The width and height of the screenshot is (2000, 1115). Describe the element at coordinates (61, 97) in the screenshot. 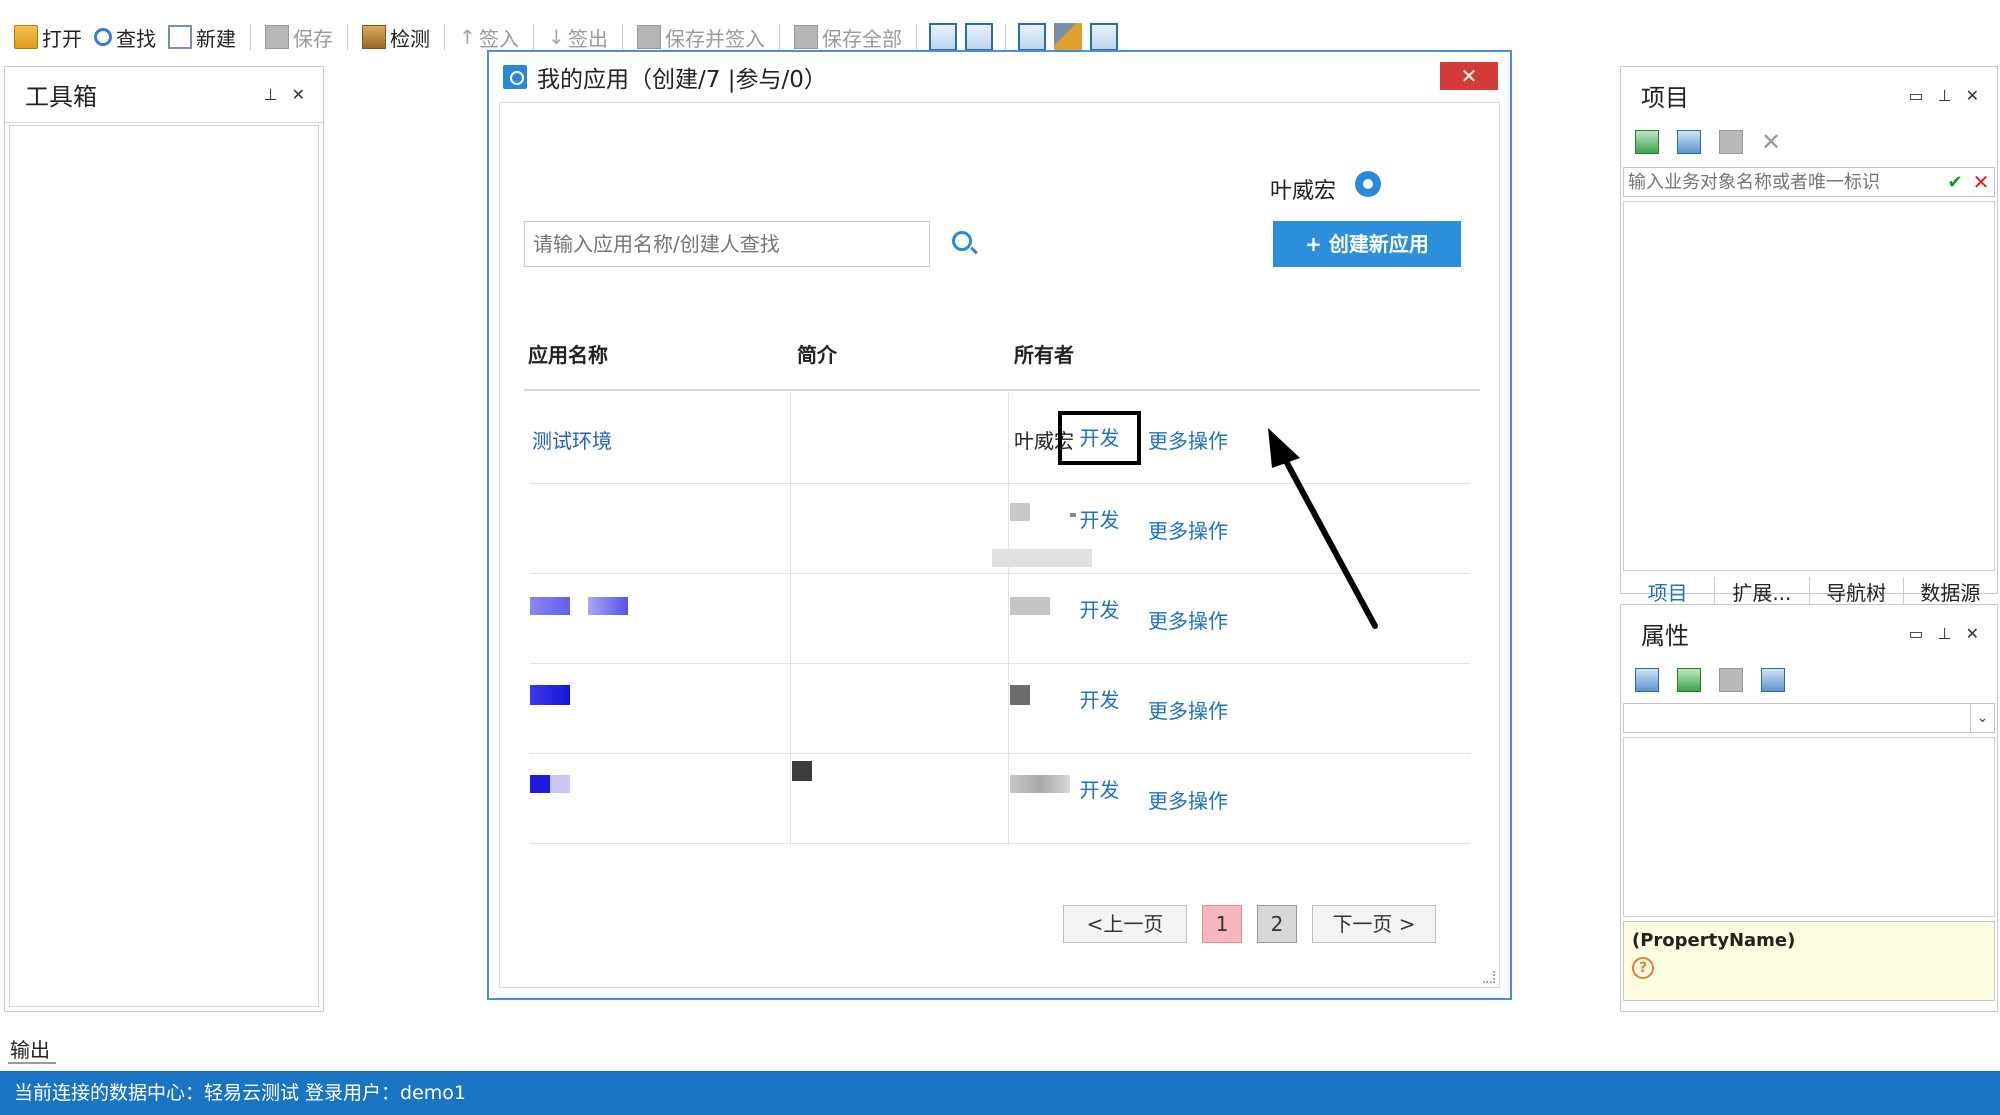

I see `toolbox-title: 工具箱` at that location.